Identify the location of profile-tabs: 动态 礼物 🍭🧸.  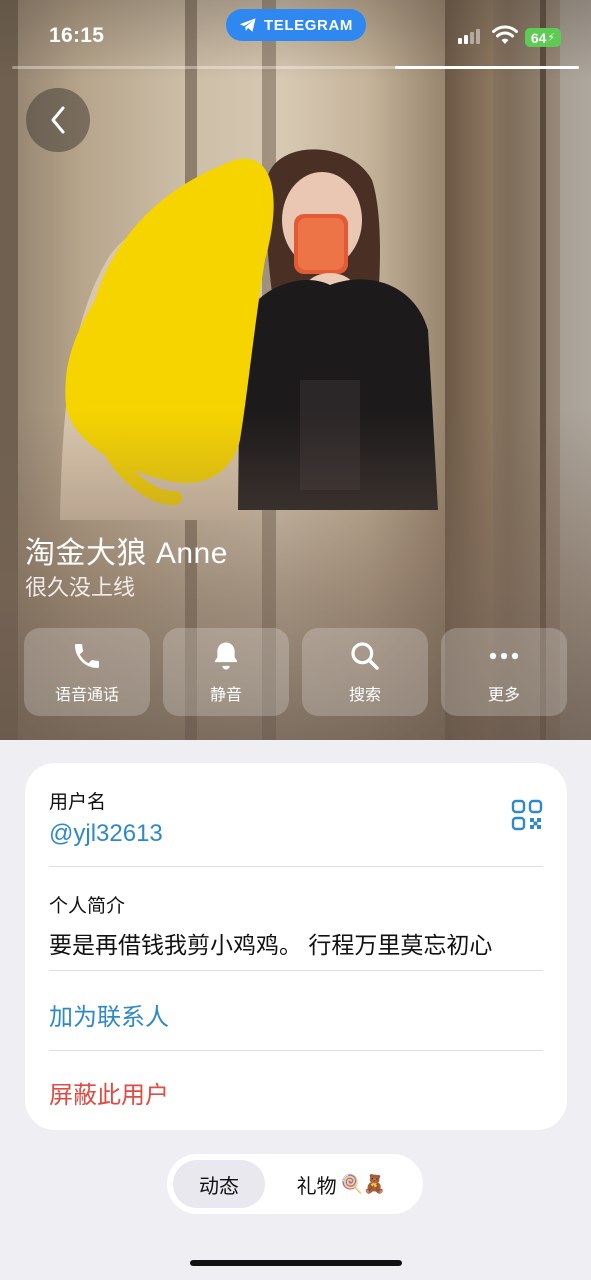
(295, 1184).